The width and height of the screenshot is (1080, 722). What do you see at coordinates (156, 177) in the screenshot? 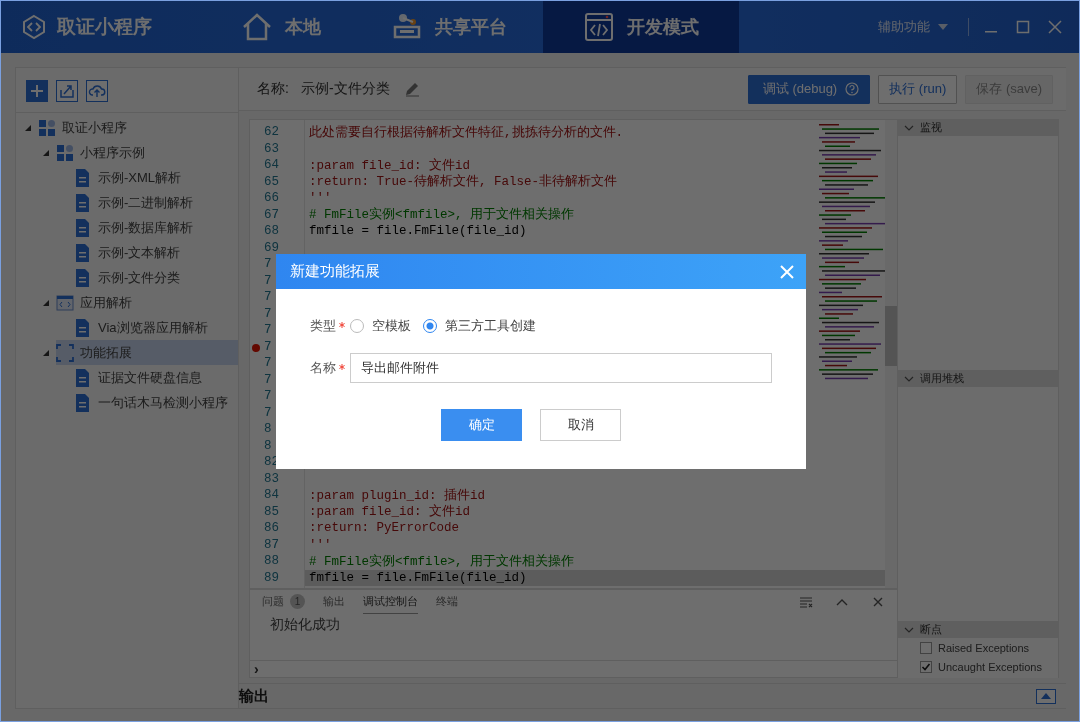
I see `tree-item: 示例-XML解析` at bounding box center [156, 177].